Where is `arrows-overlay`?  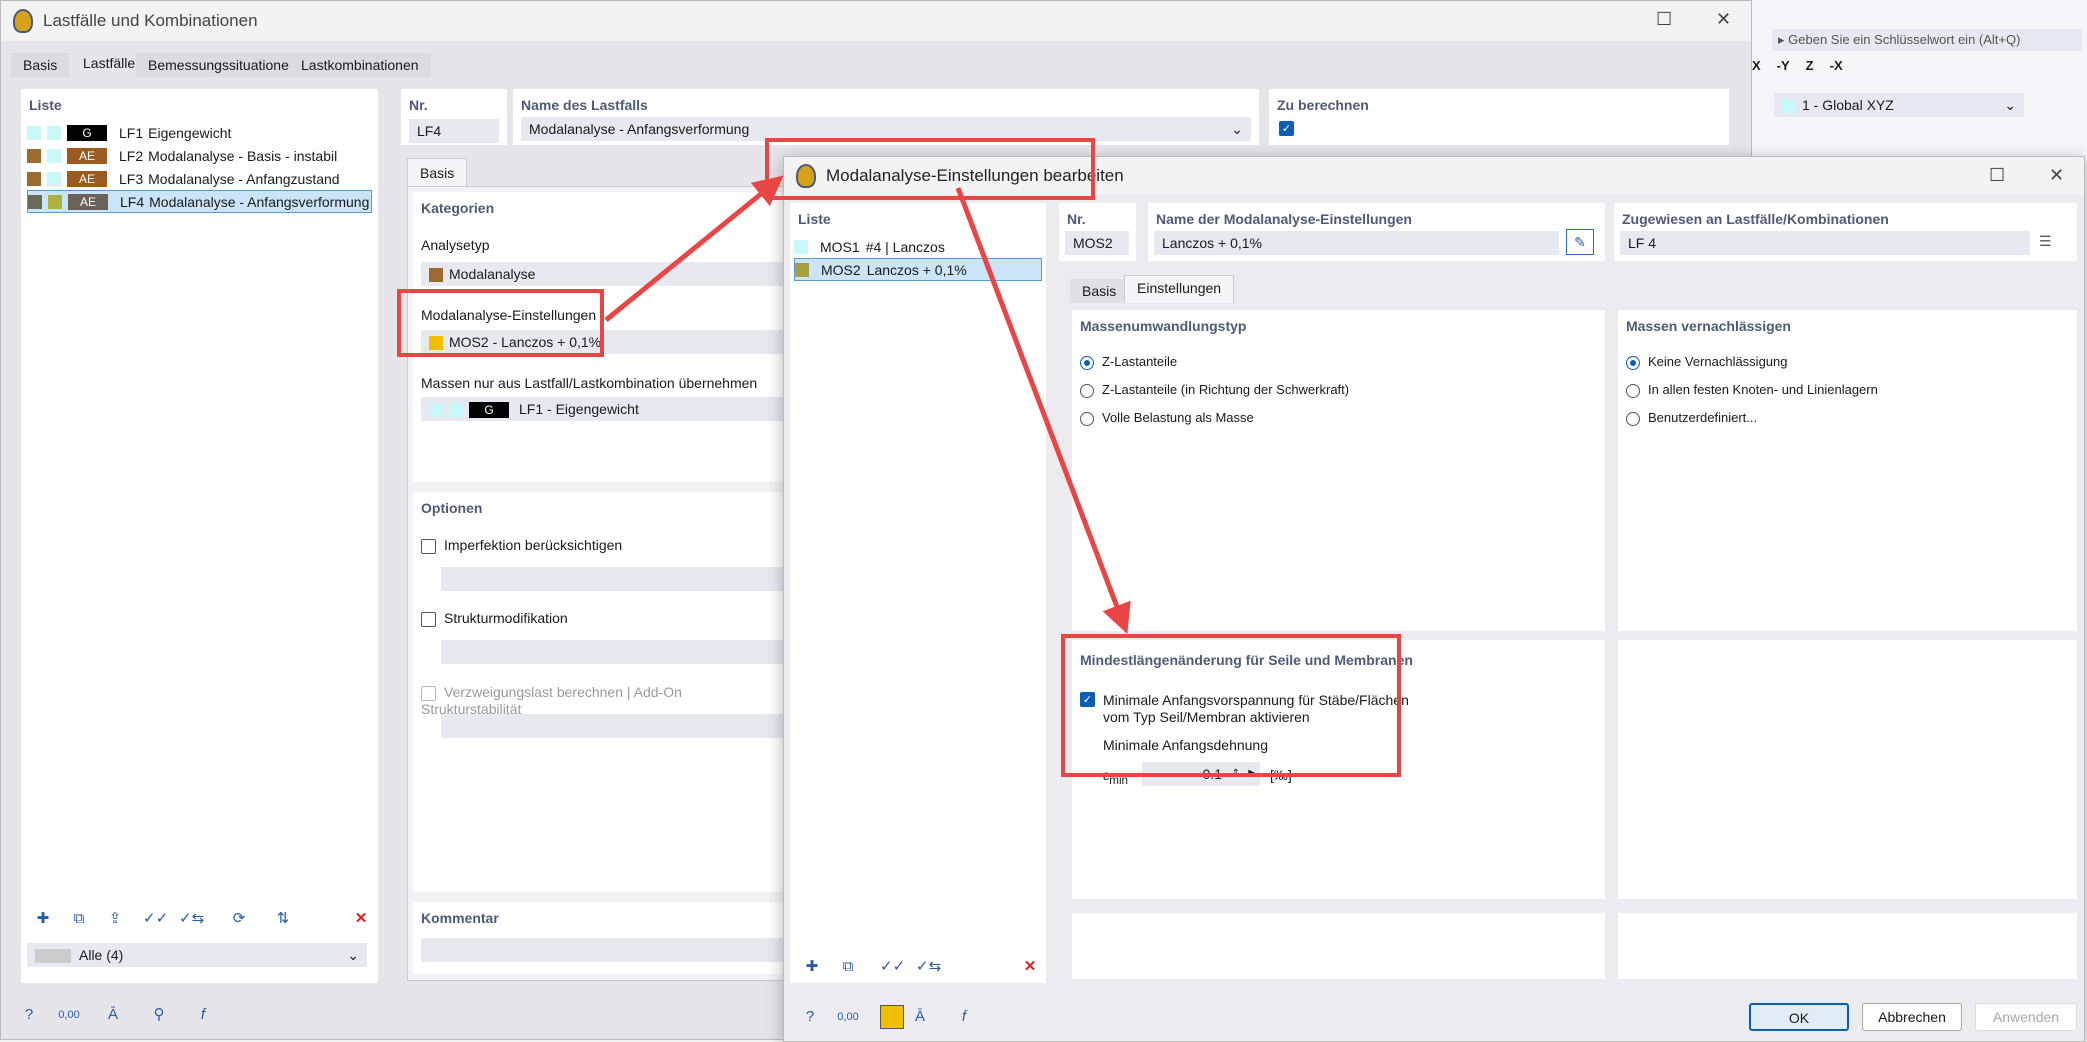
arrows-overlay is located at coordinates (867, 405).